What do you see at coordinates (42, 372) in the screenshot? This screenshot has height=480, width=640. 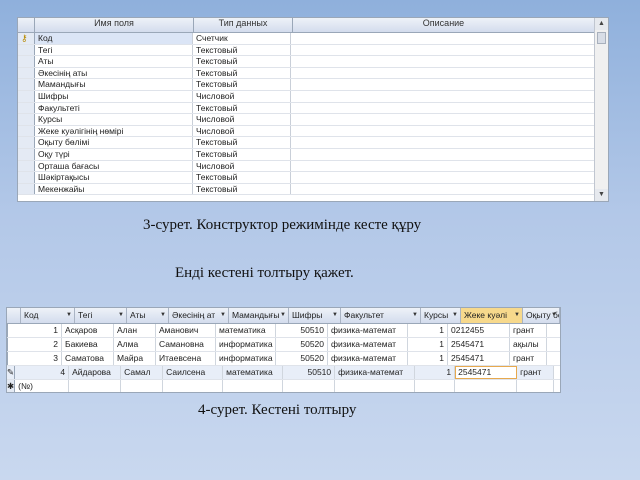 I see `table-cell: 4` at bounding box center [42, 372].